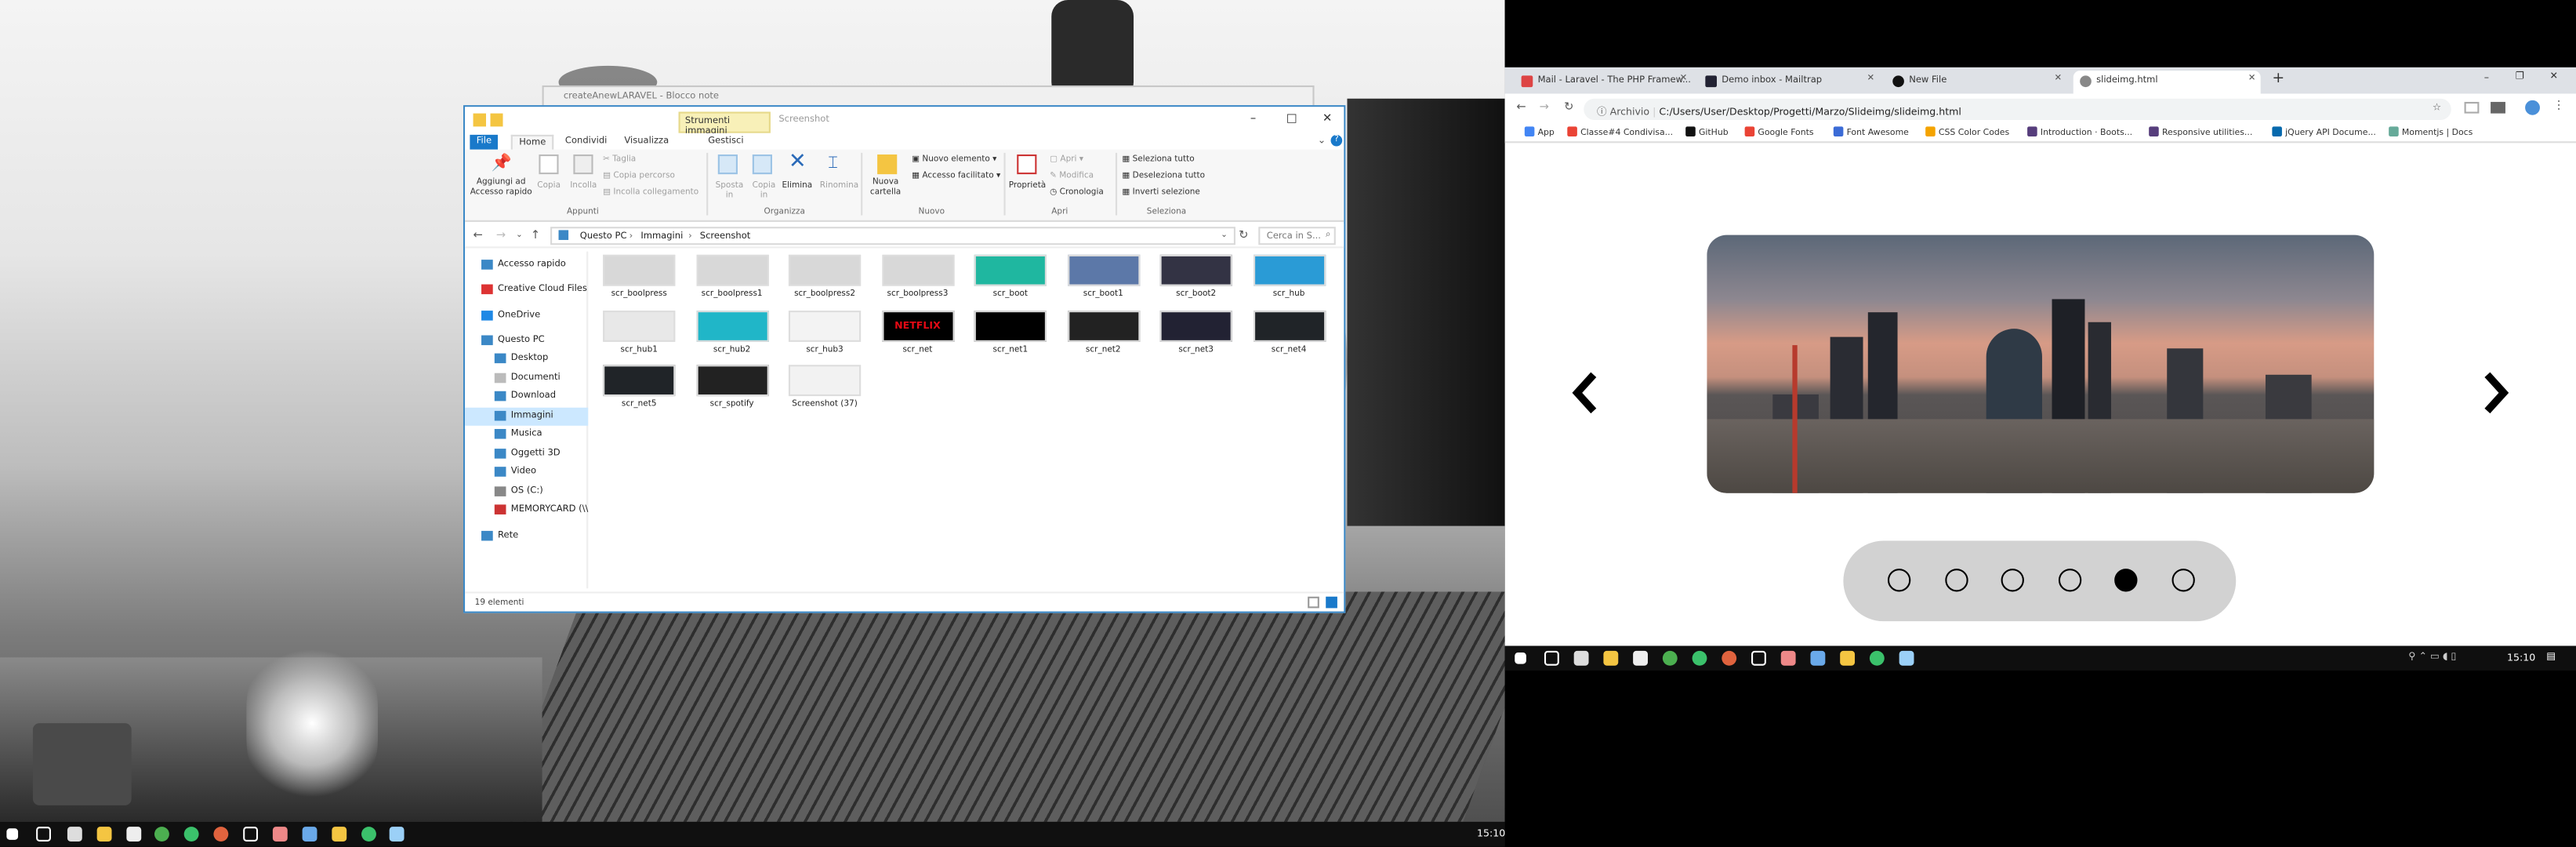  I want to click on nav-item-immagini: Immagini, so click(527, 416).